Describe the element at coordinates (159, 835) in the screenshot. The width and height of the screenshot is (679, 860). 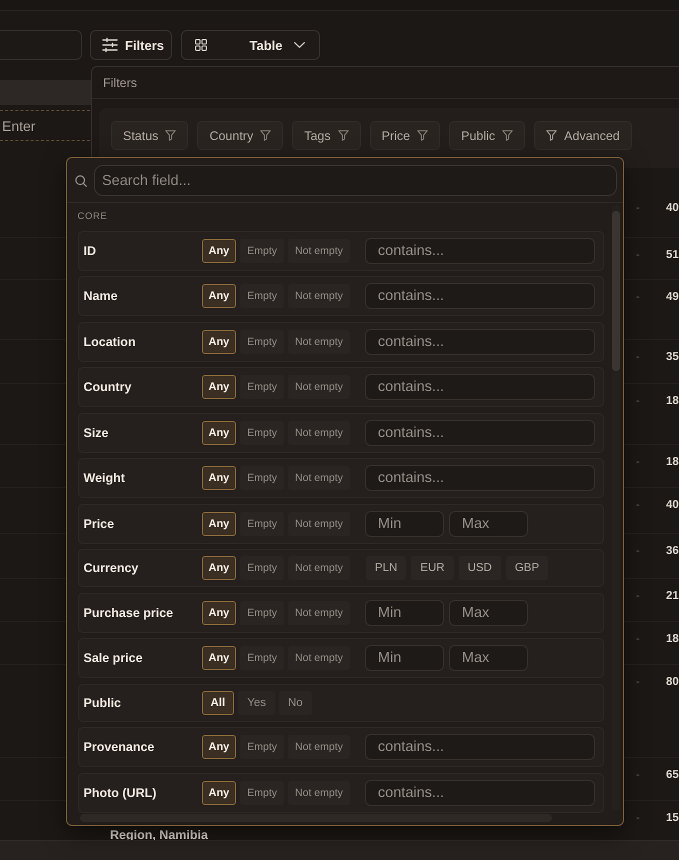
I see `table-cell: Region, Namibia` at that location.